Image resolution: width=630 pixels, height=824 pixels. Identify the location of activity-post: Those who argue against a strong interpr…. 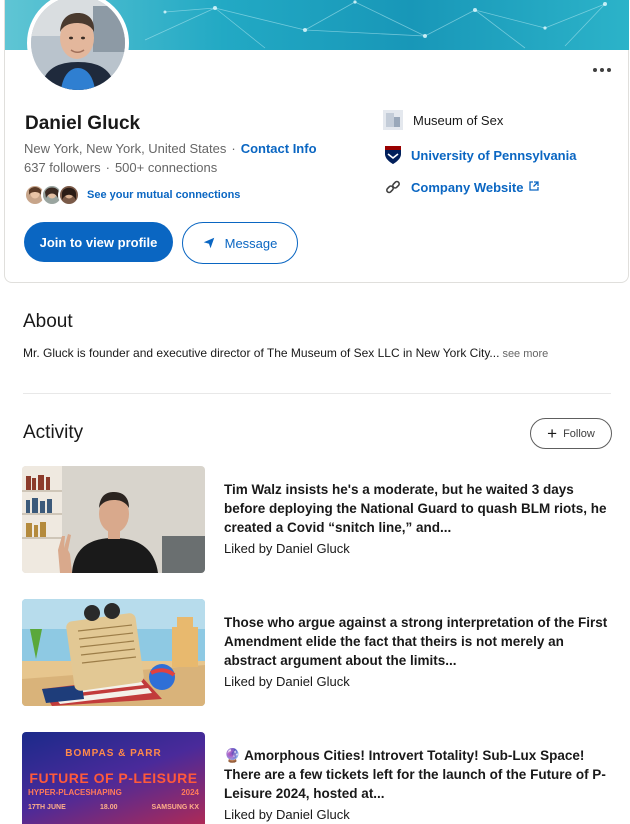
(317, 653).